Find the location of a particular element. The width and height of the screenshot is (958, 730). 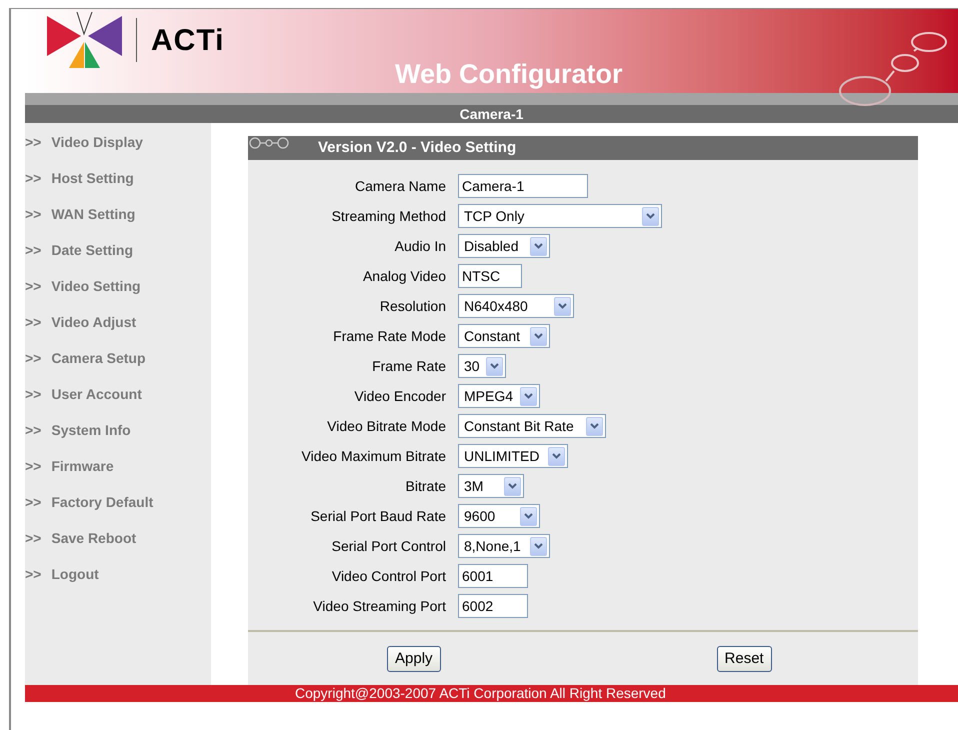

dropdown: 3M is located at coordinates (491, 486).